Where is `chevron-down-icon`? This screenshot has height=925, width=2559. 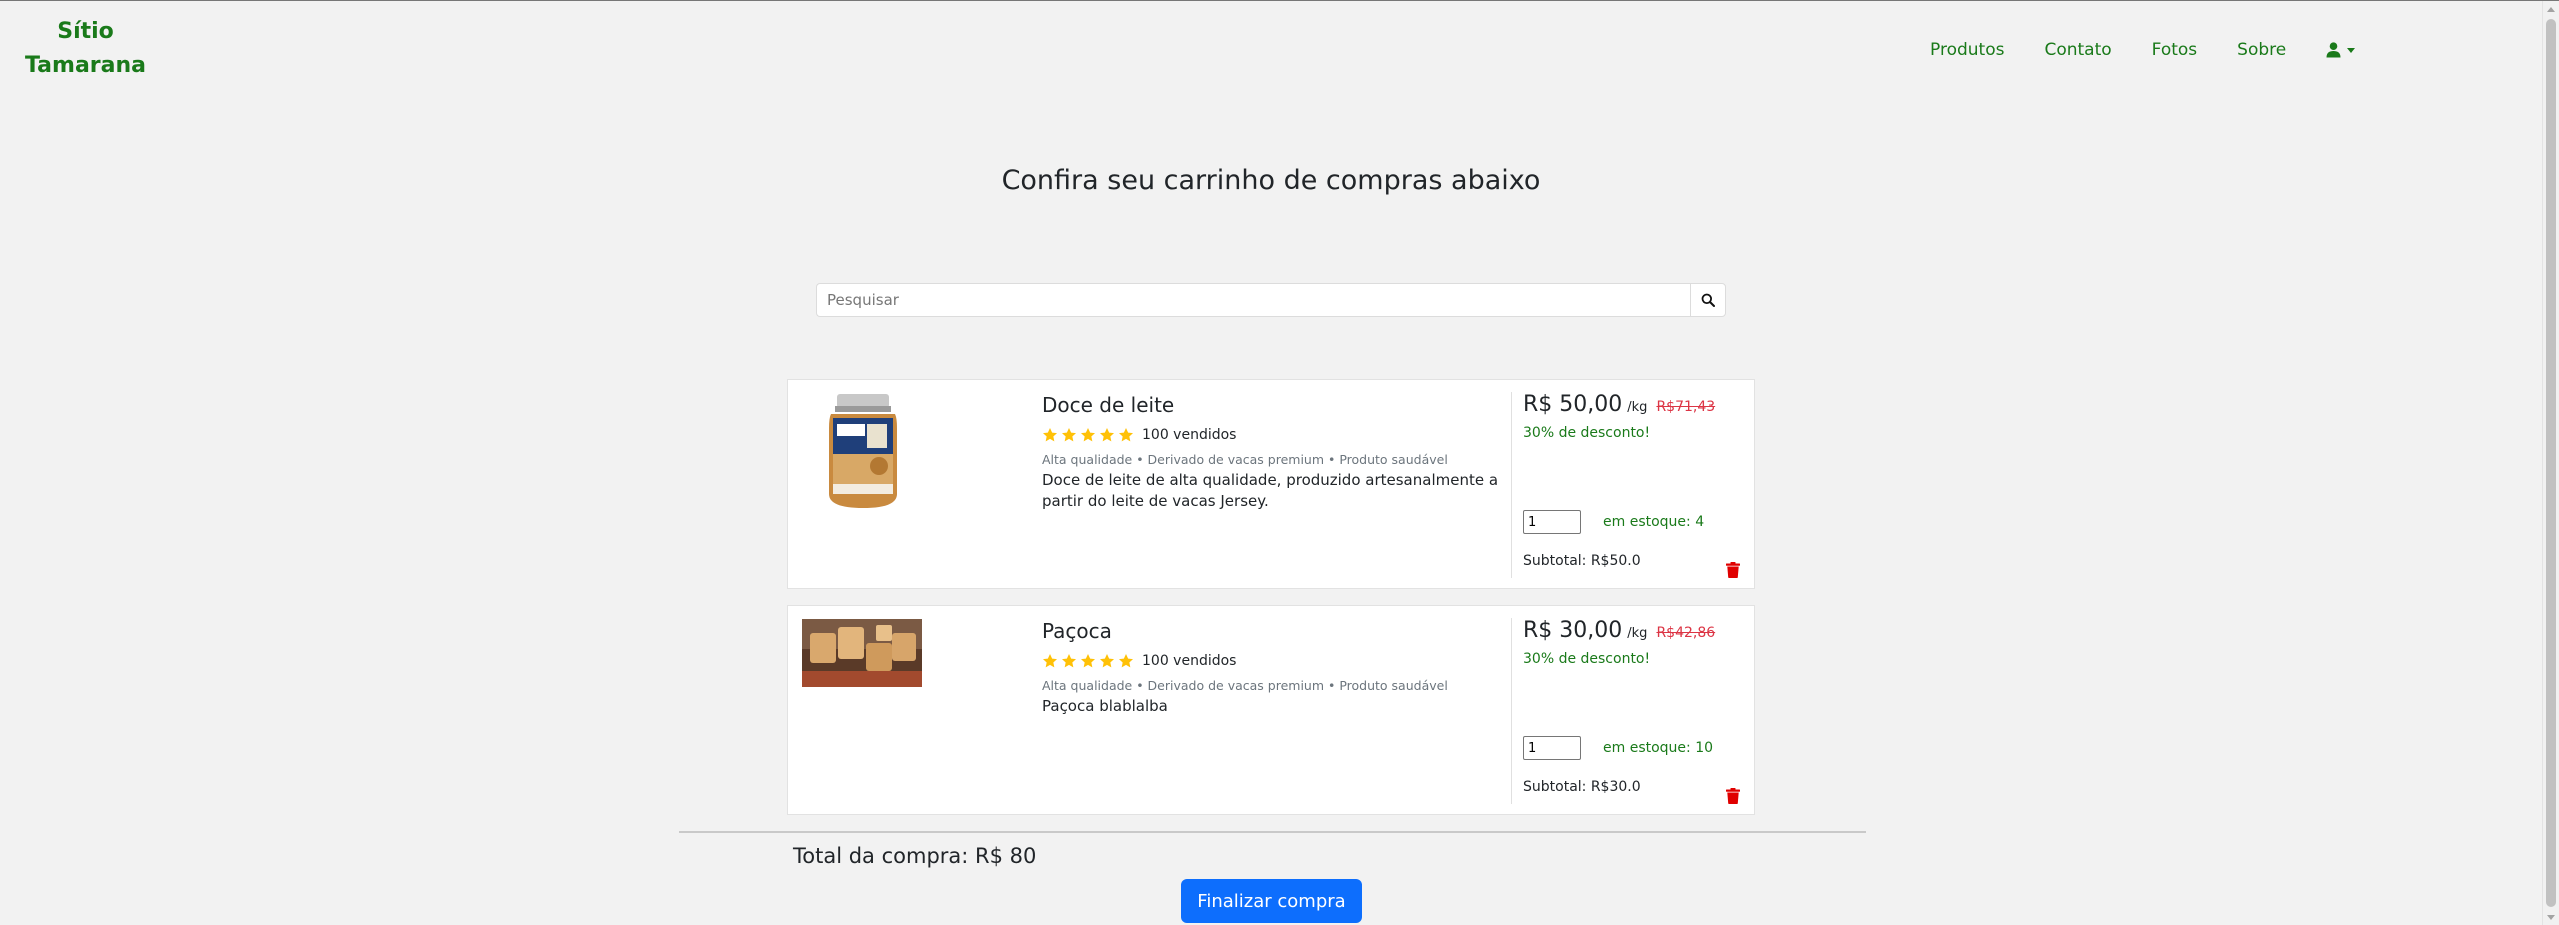 chevron-down-icon is located at coordinates (2351, 50).